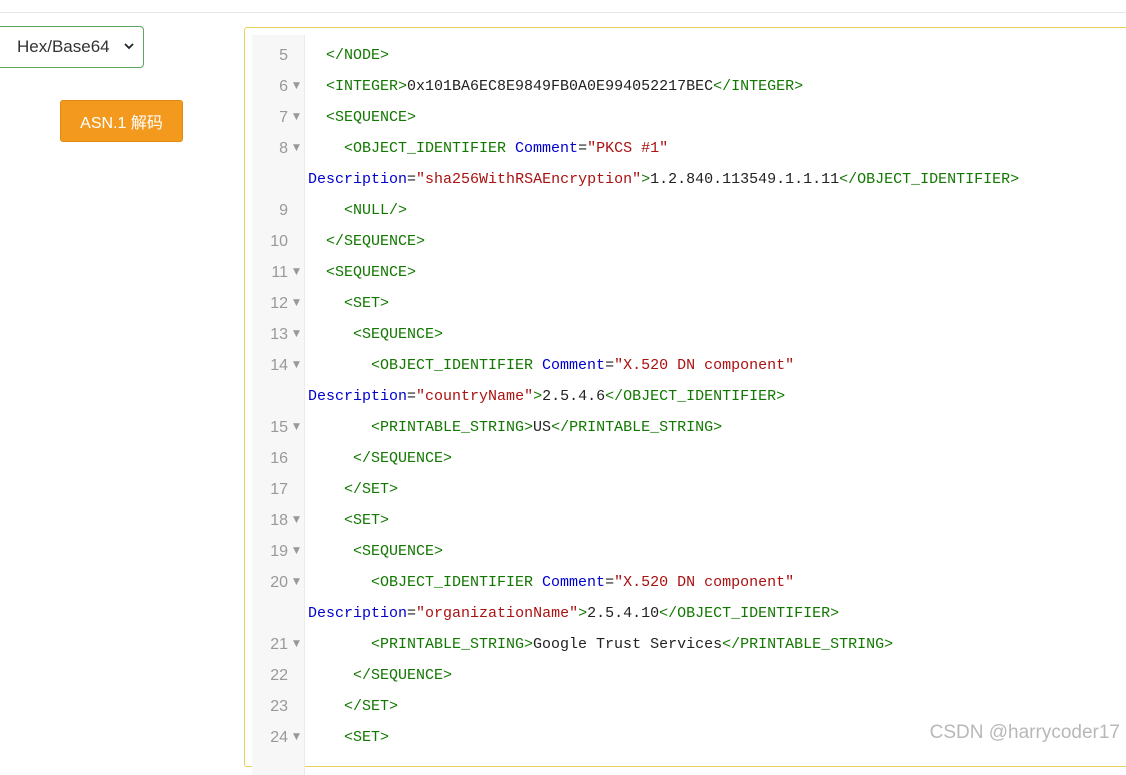  What do you see at coordinates (689, 210) in the screenshot?
I see `code-line: 9 <NULL/>` at bounding box center [689, 210].